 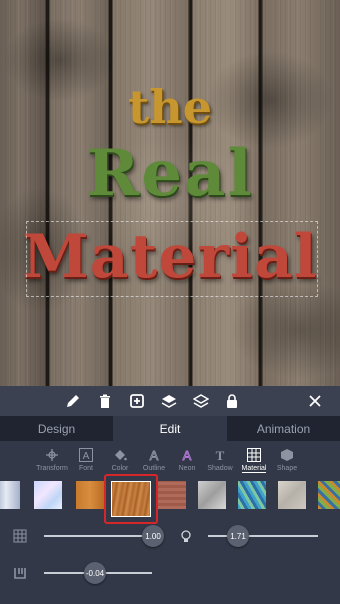 What do you see at coordinates (254, 455) in the screenshot?
I see `material-grid-icon` at bounding box center [254, 455].